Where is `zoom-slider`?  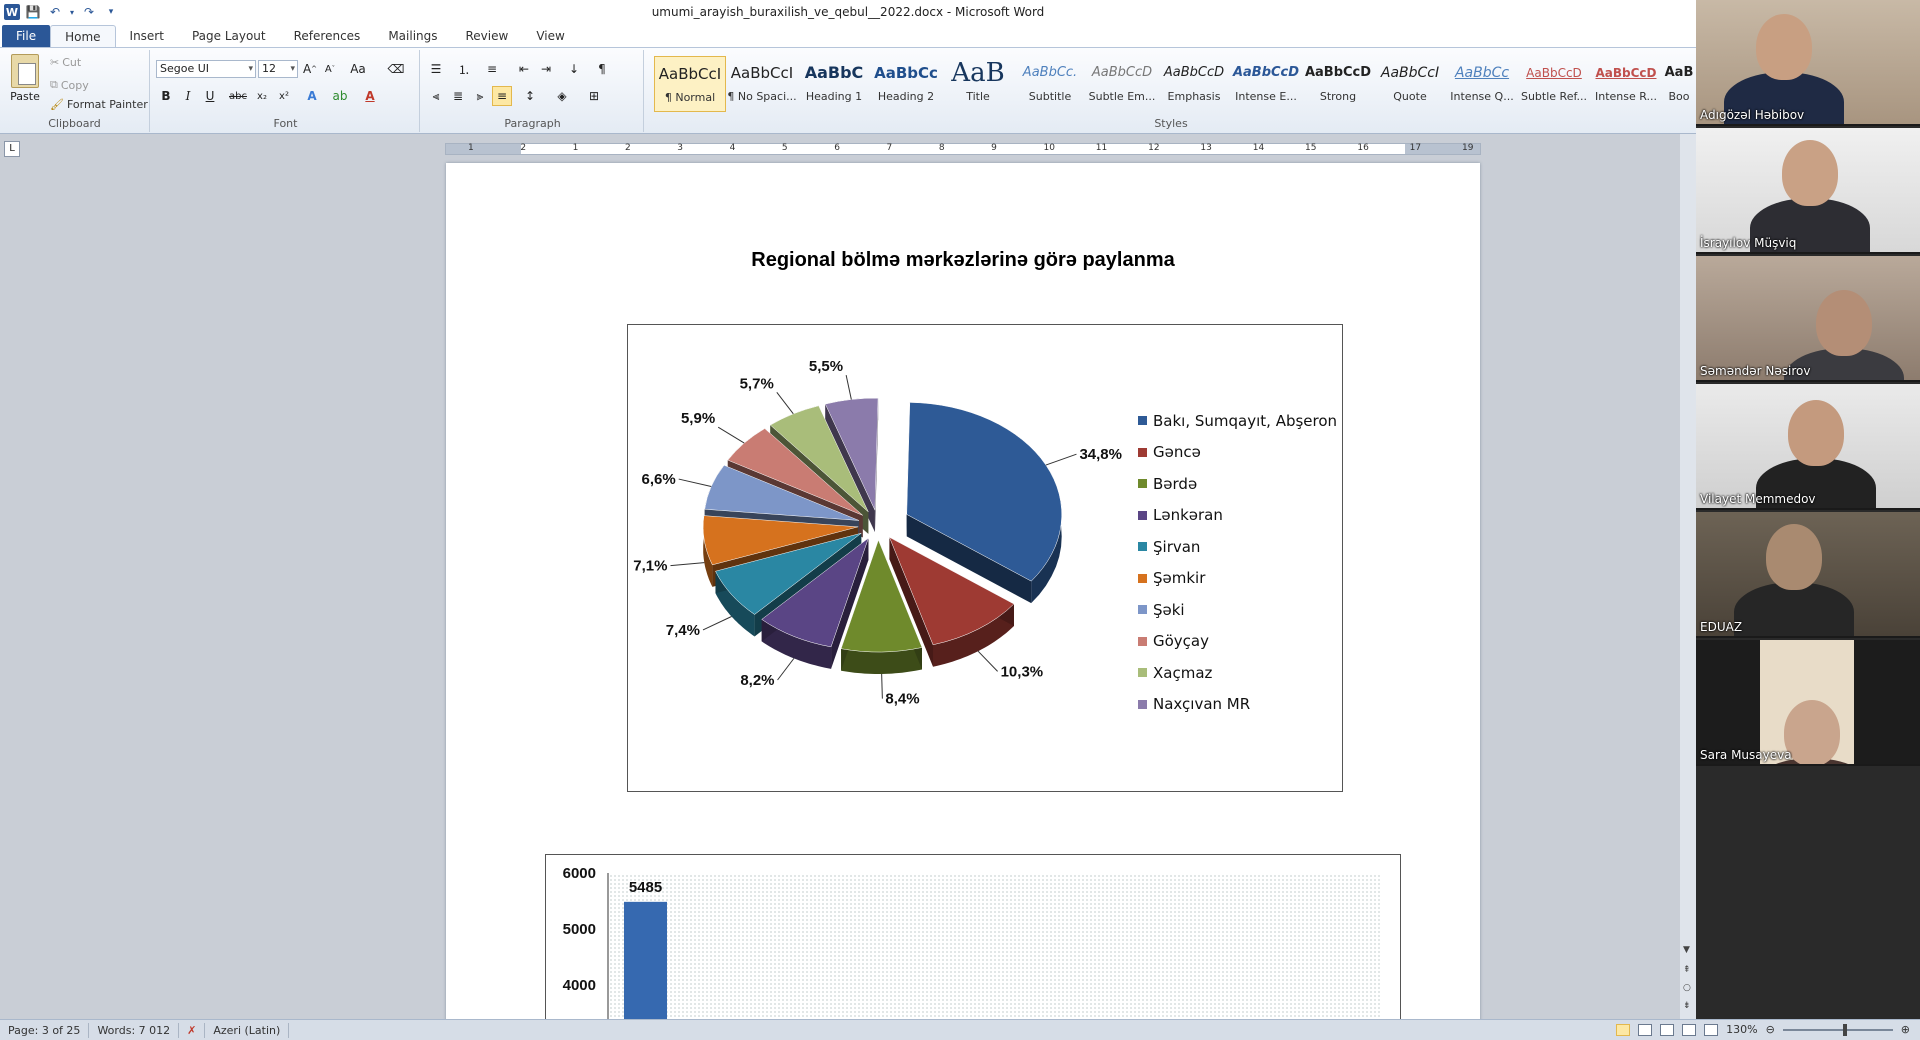
zoom-slider is located at coordinates (1837, 1029).